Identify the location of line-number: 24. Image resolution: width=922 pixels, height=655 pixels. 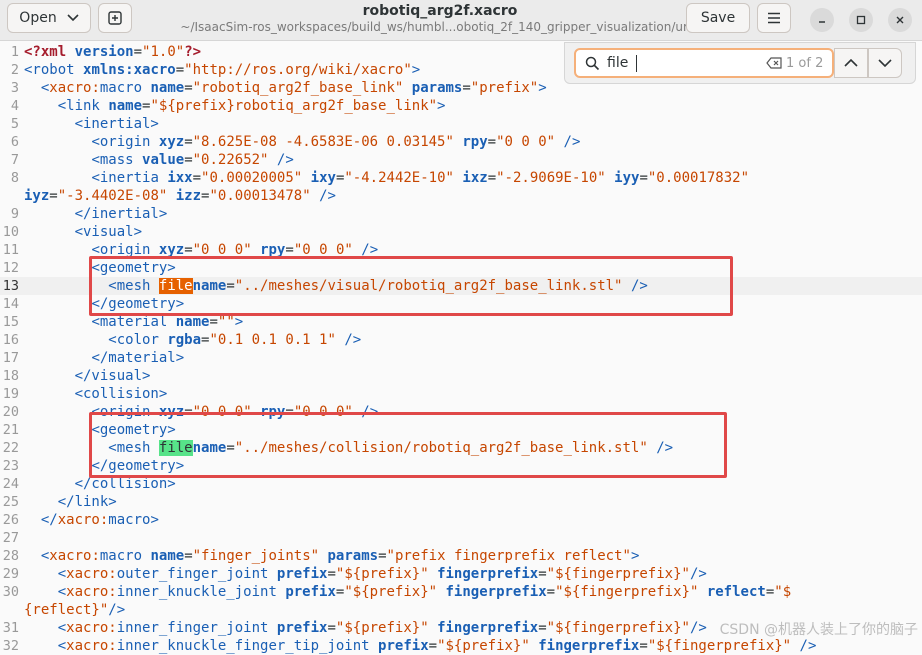
(10, 484).